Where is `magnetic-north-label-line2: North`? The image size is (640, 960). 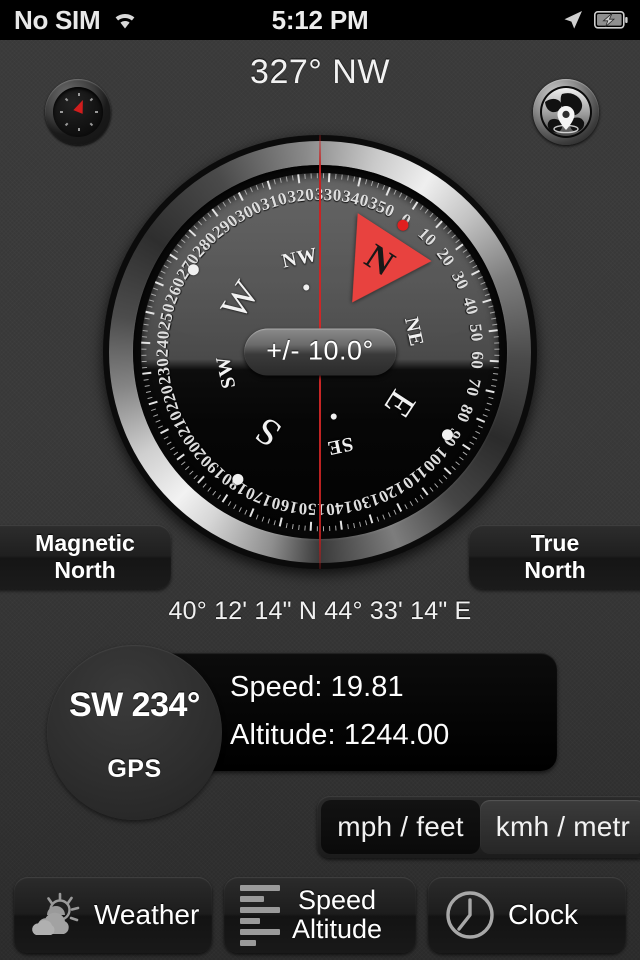
magnetic-north-label-line2: North is located at coordinates (85, 570).